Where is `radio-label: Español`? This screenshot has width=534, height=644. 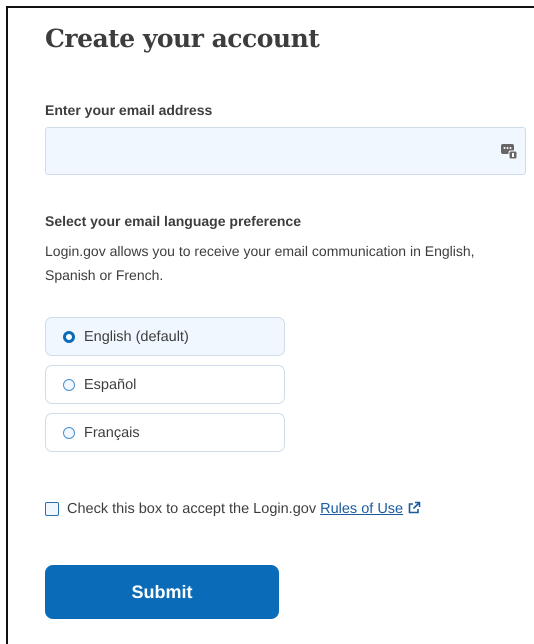
radio-label: Español is located at coordinates (110, 384).